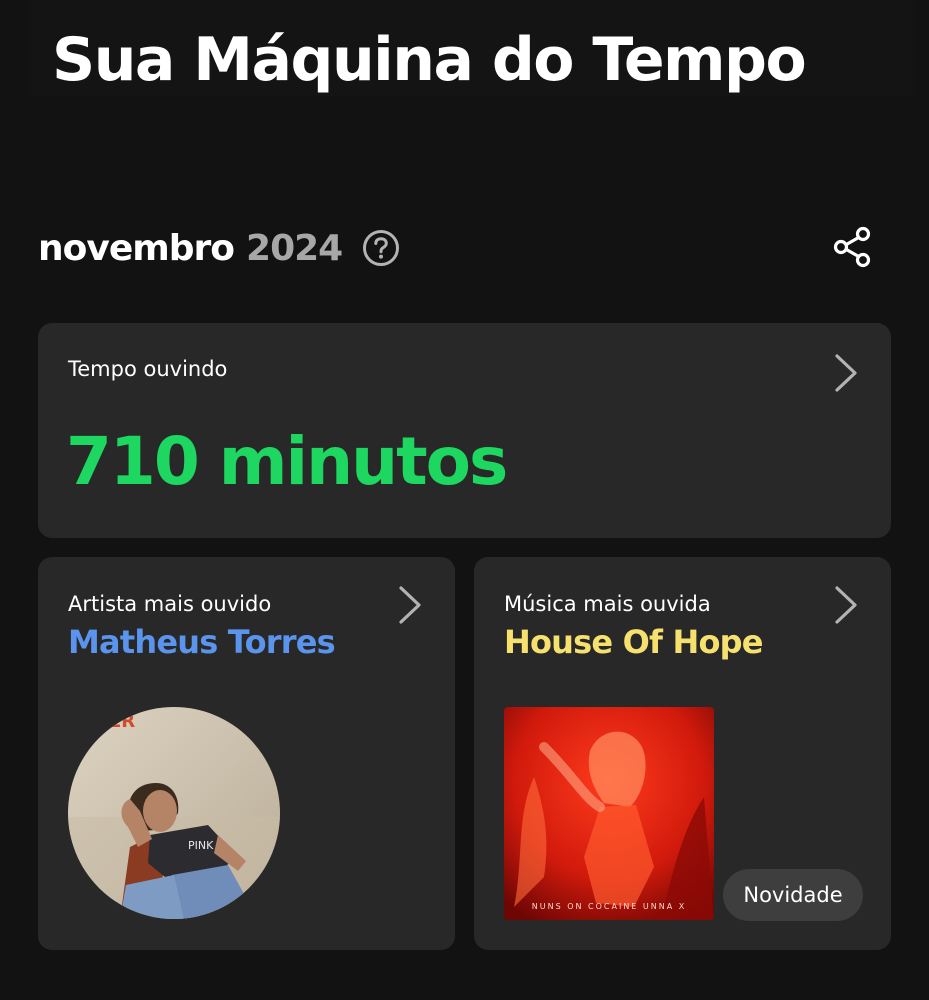 The width and height of the screenshot is (929, 1000). Describe the element at coordinates (853, 247) in the screenshot. I see `share-icon` at that location.